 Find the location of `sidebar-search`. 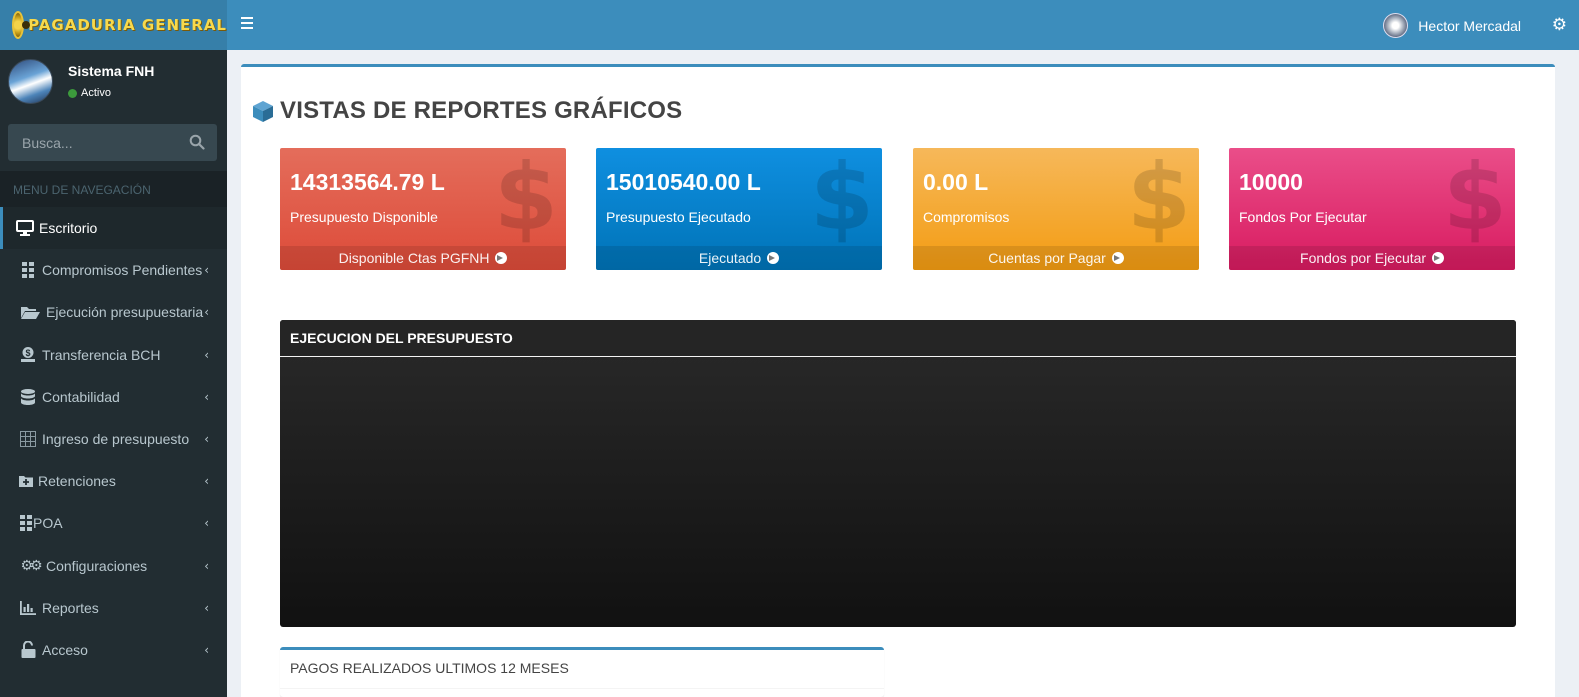

sidebar-search is located at coordinates (112, 142).